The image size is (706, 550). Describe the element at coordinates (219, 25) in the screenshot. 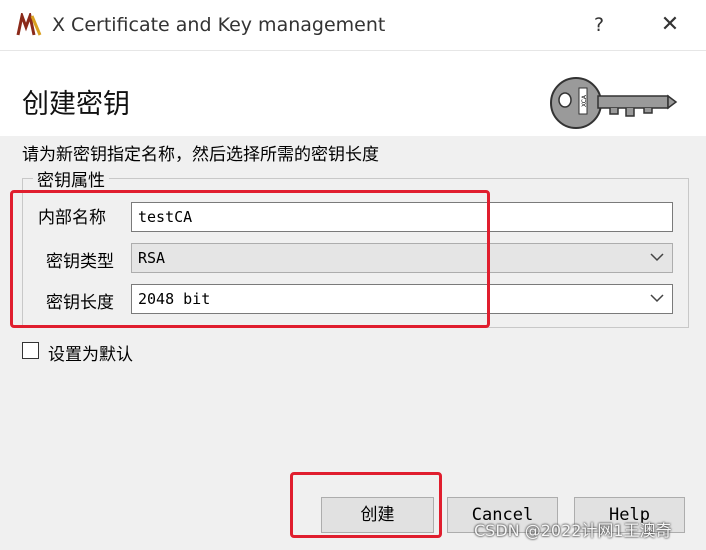

I see `window-title: X Certificate and Key management` at that location.